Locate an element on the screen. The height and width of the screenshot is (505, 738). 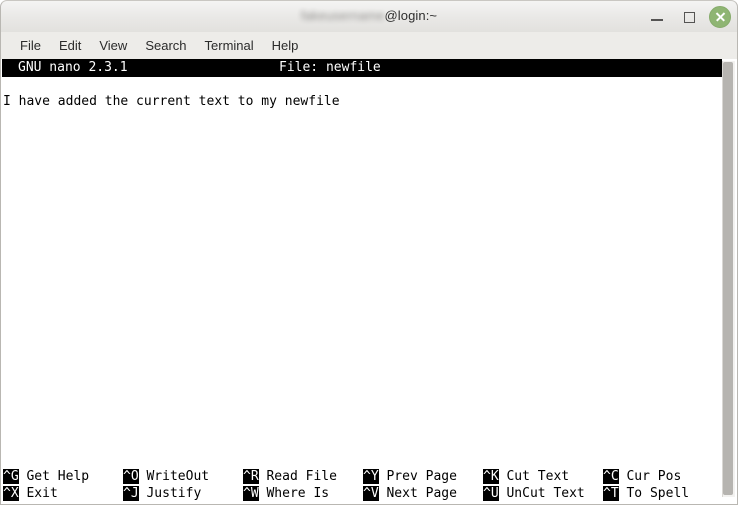
shortcut-prev-page: ^Y Prev Page is located at coordinates (410, 476).